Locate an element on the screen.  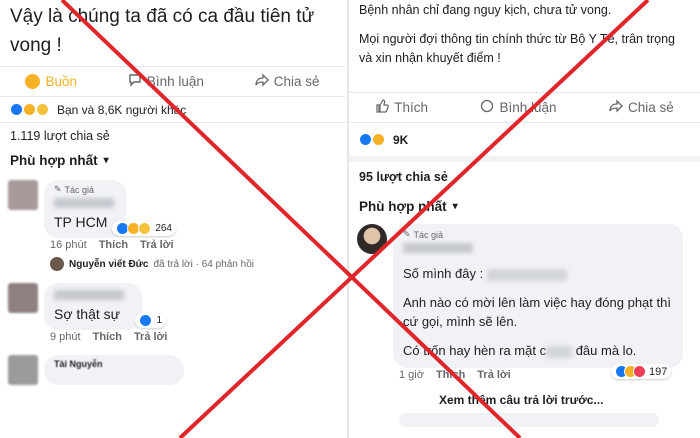
comment-item: Tài Nguyễn is located at coordinates (172, 370).